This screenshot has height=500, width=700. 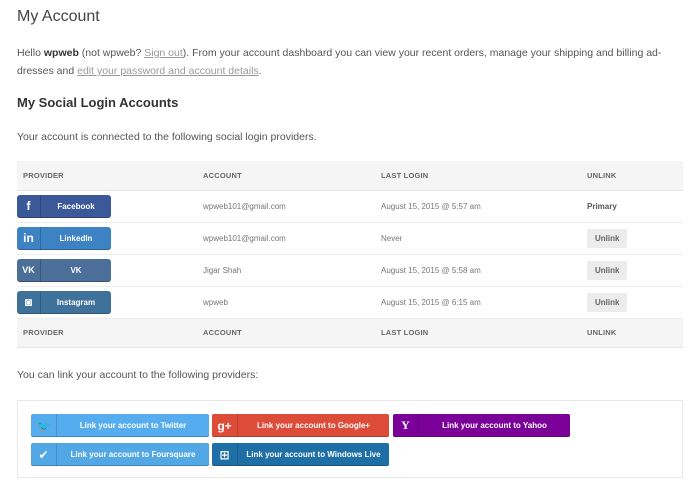 I want to click on link-twitter-button: 🐦 Link your account to Twitter, so click(x=120, y=425).